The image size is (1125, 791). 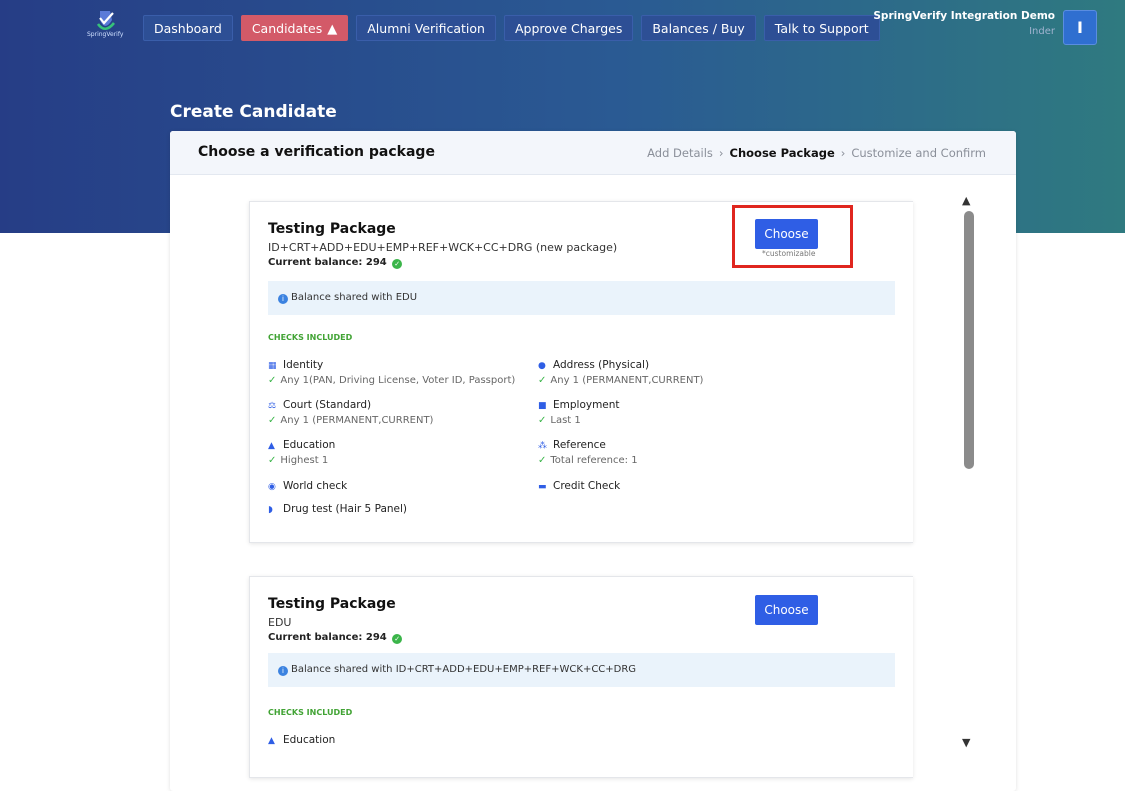 What do you see at coordinates (542, 406) in the screenshot?
I see `briefcase-icon: ■` at bounding box center [542, 406].